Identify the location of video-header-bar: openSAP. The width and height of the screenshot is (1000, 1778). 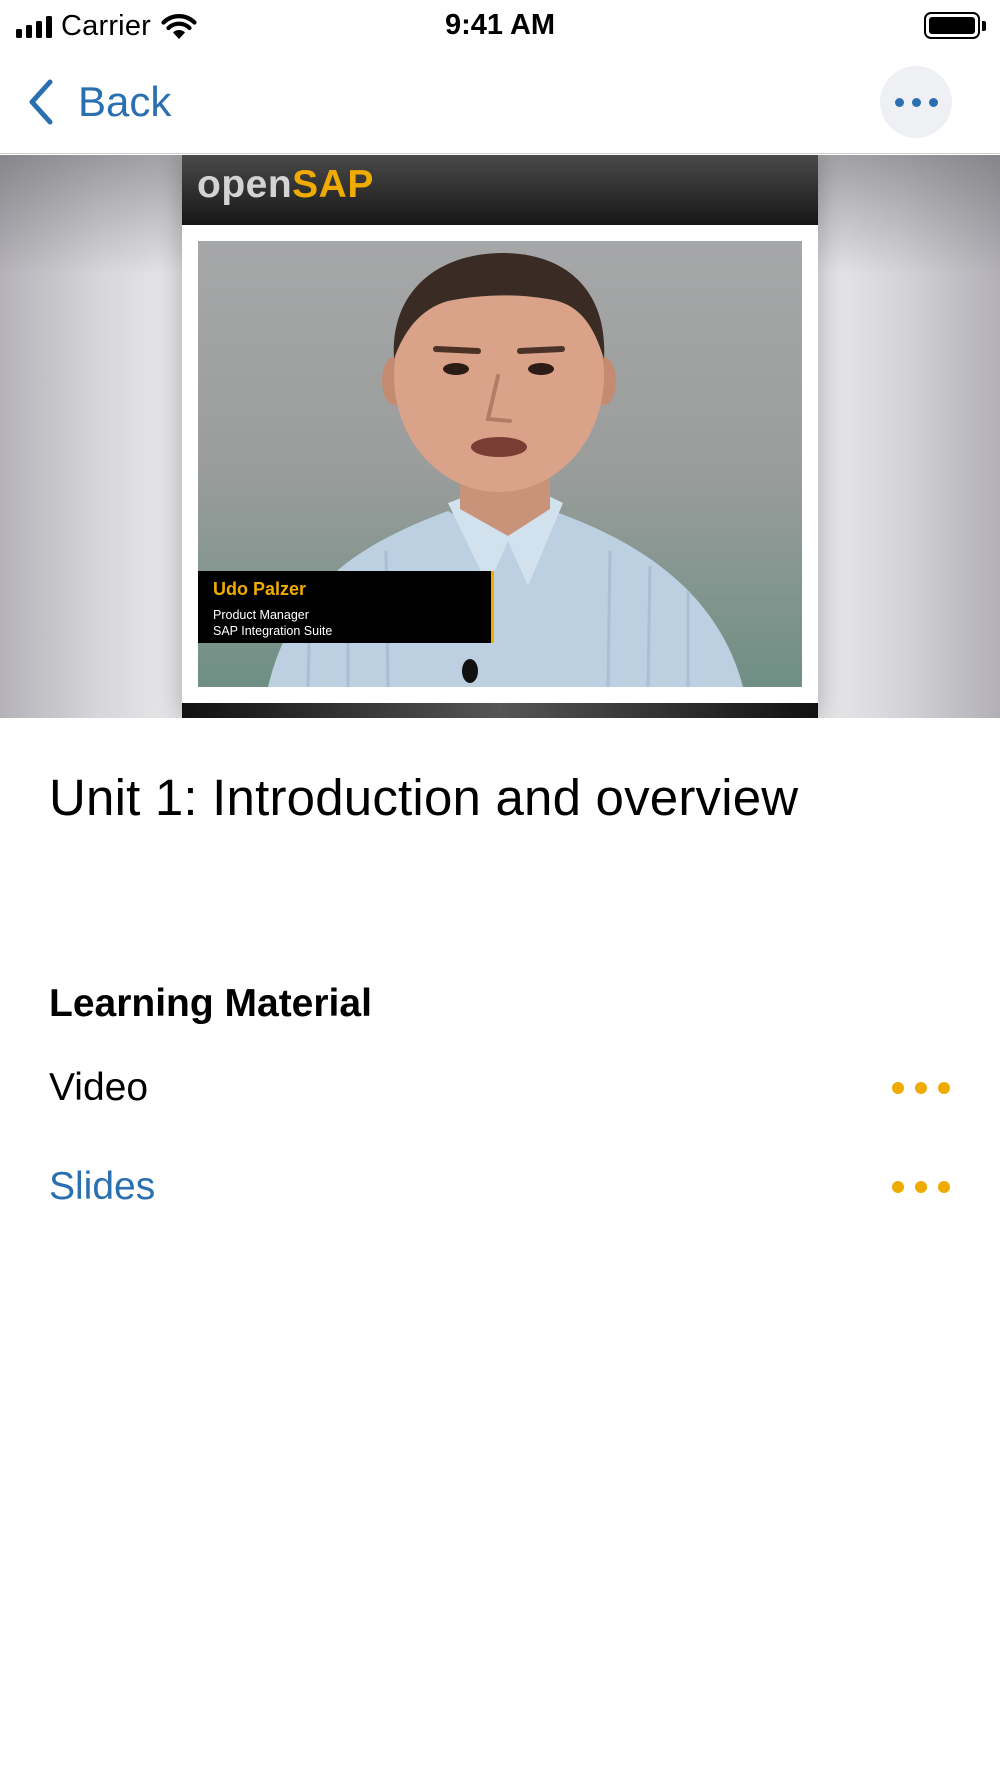
(500, 190).